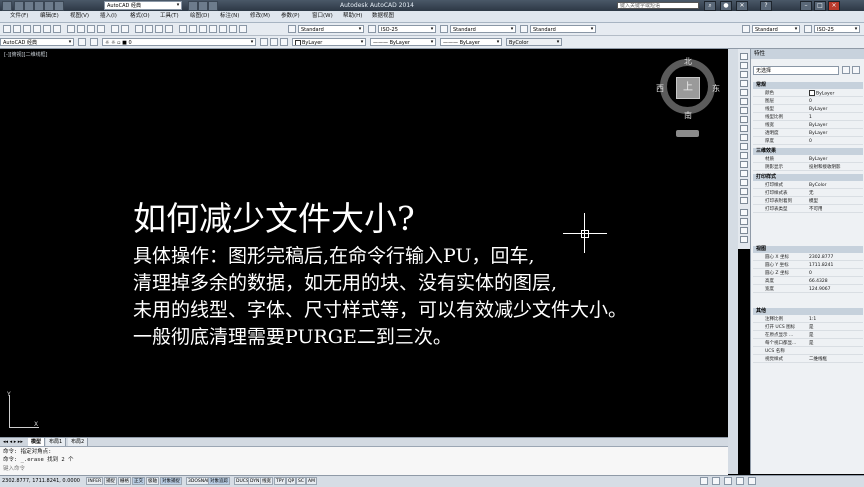 This screenshot has width=864, height=487. What do you see at coordinates (733, 261) in the screenshot?
I see `canvas-scrollbar` at bounding box center [733, 261].